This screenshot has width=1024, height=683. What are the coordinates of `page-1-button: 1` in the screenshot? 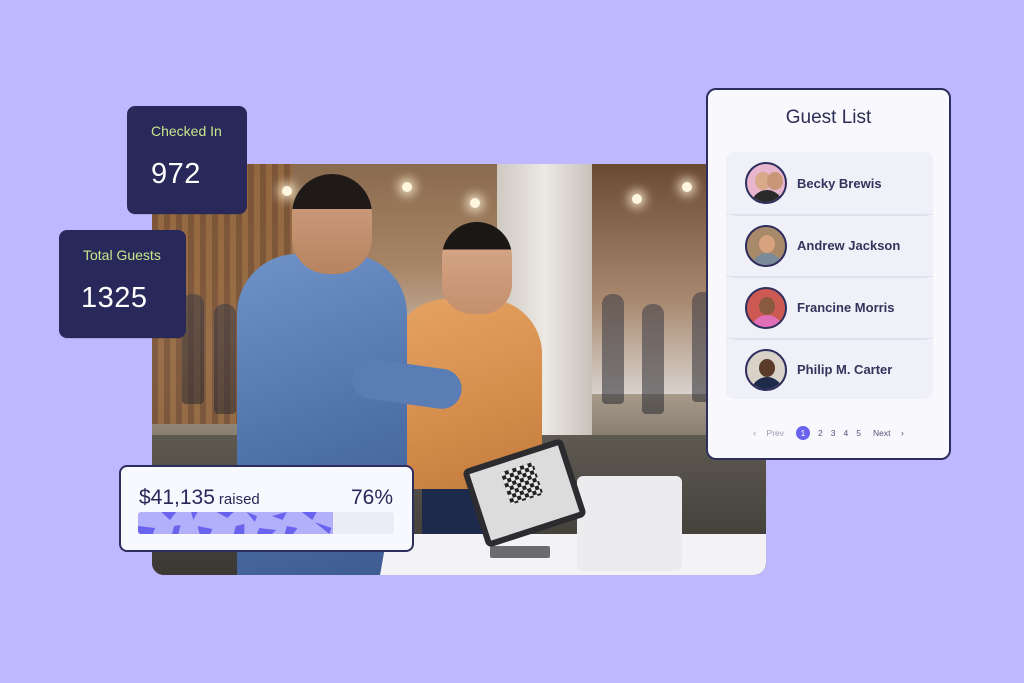 It's located at (803, 433).